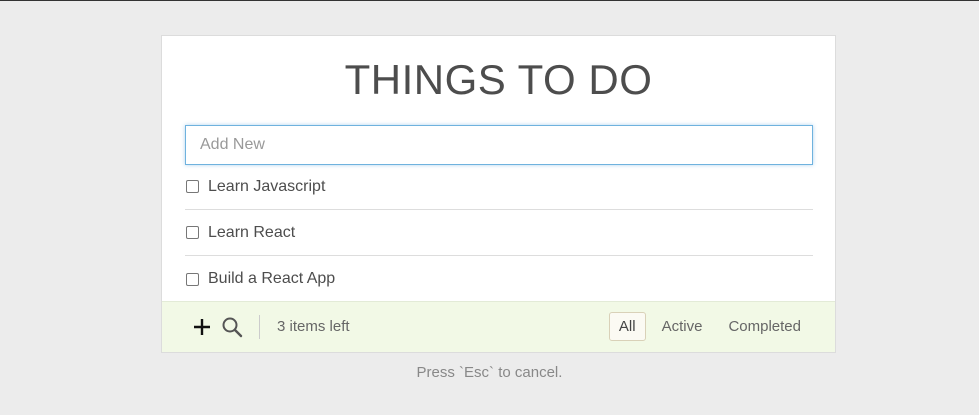  Describe the element at coordinates (499, 279) in the screenshot. I see `todo-item: Build a React App` at that location.